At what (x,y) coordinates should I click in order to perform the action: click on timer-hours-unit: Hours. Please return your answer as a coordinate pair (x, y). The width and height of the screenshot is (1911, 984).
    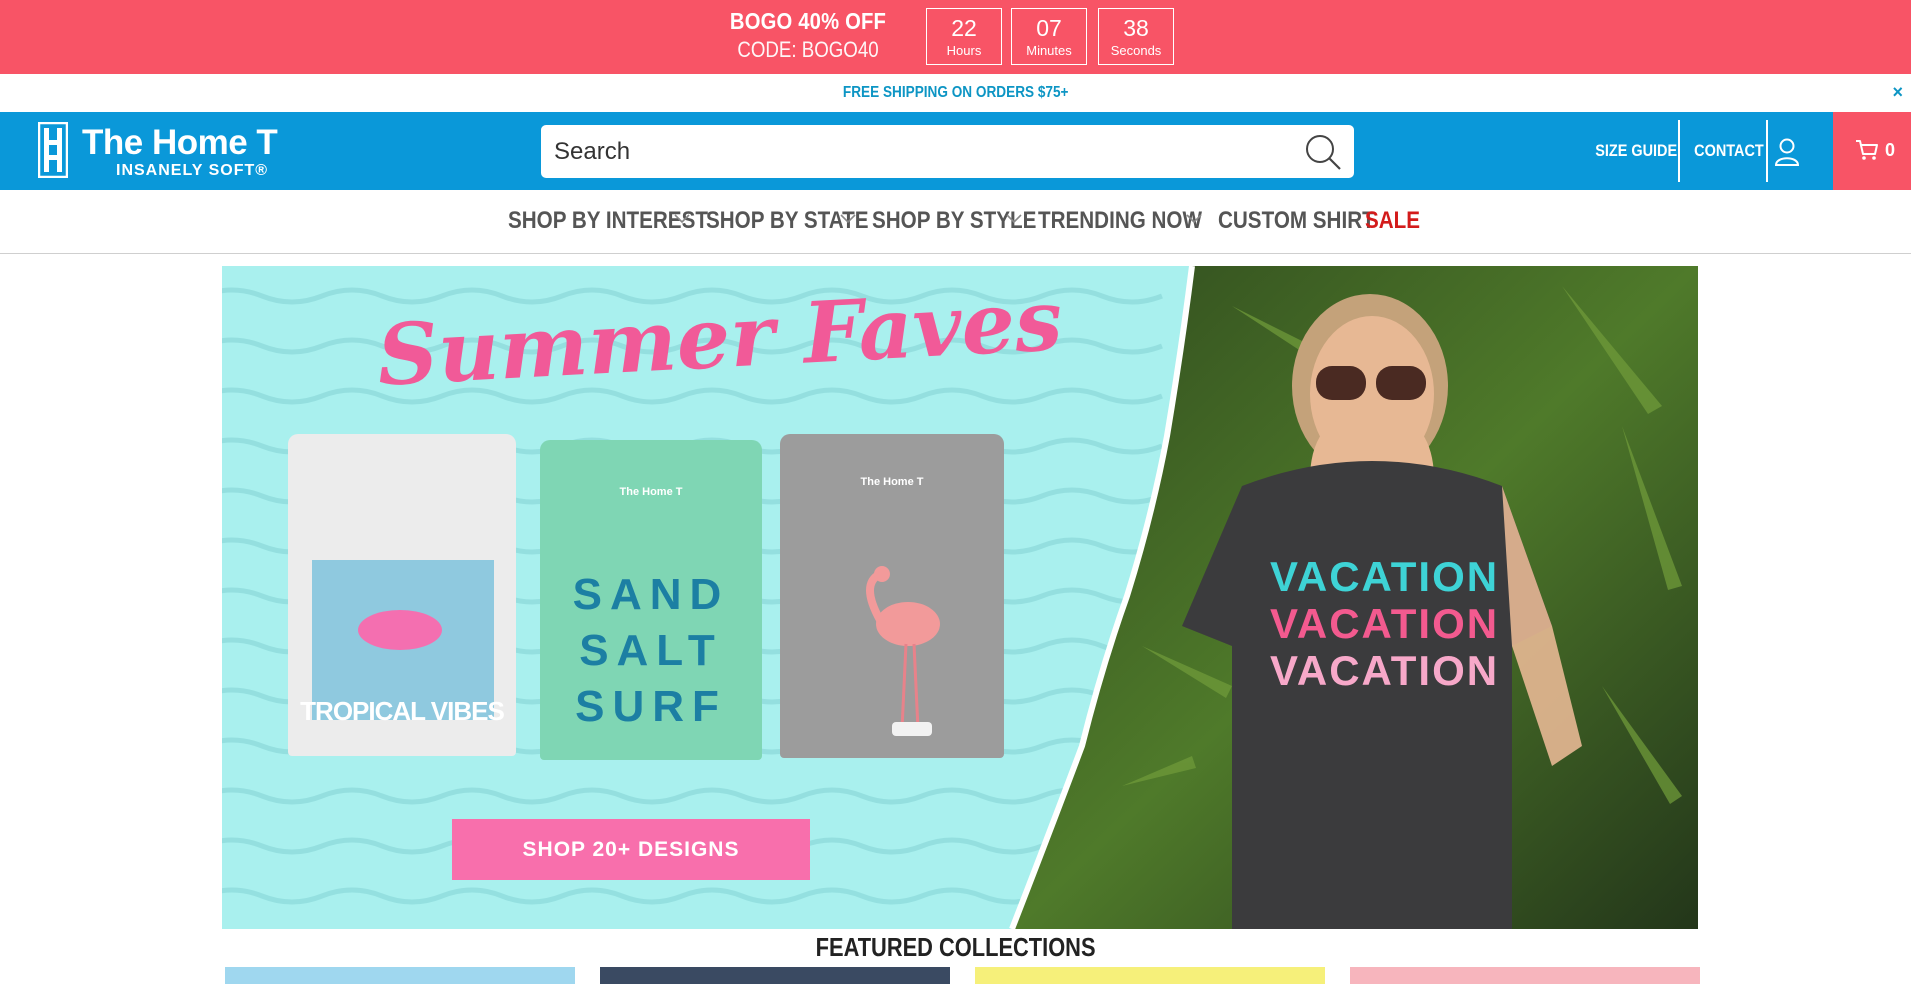
    Looking at the image, I should click on (964, 50).